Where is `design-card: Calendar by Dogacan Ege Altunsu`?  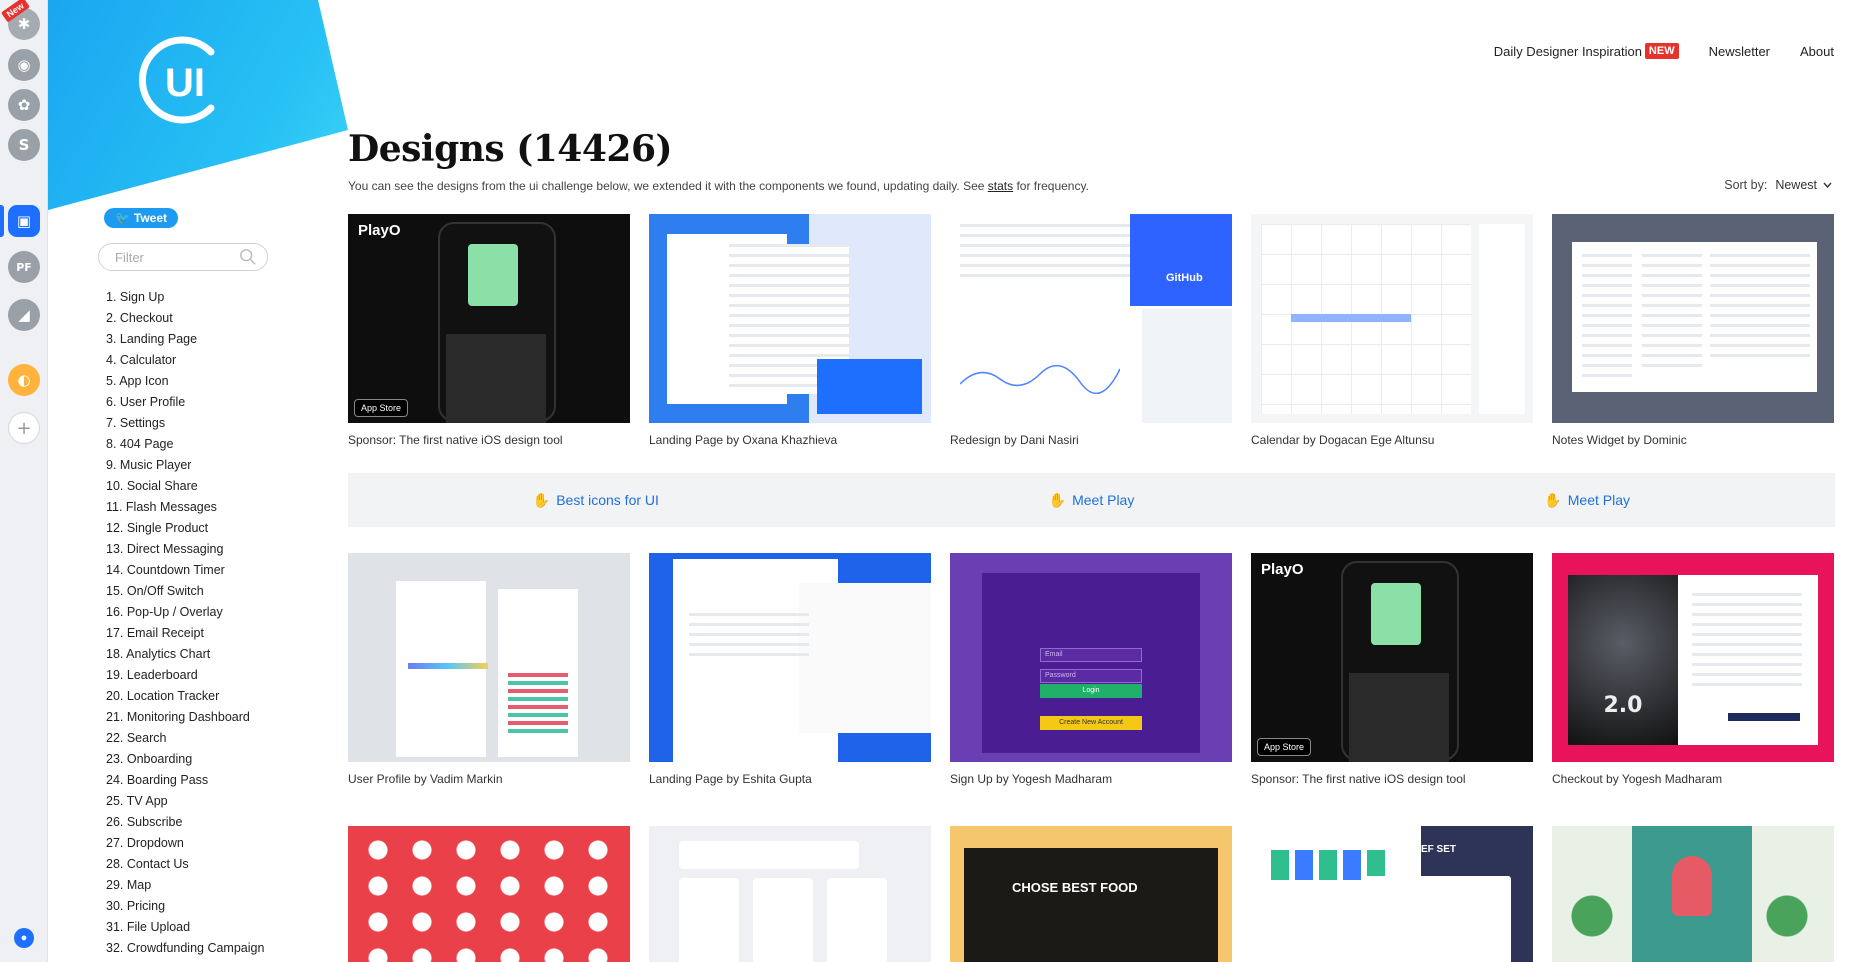 design-card: Calendar by Dogacan Ege Altunsu is located at coordinates (1392, 330).